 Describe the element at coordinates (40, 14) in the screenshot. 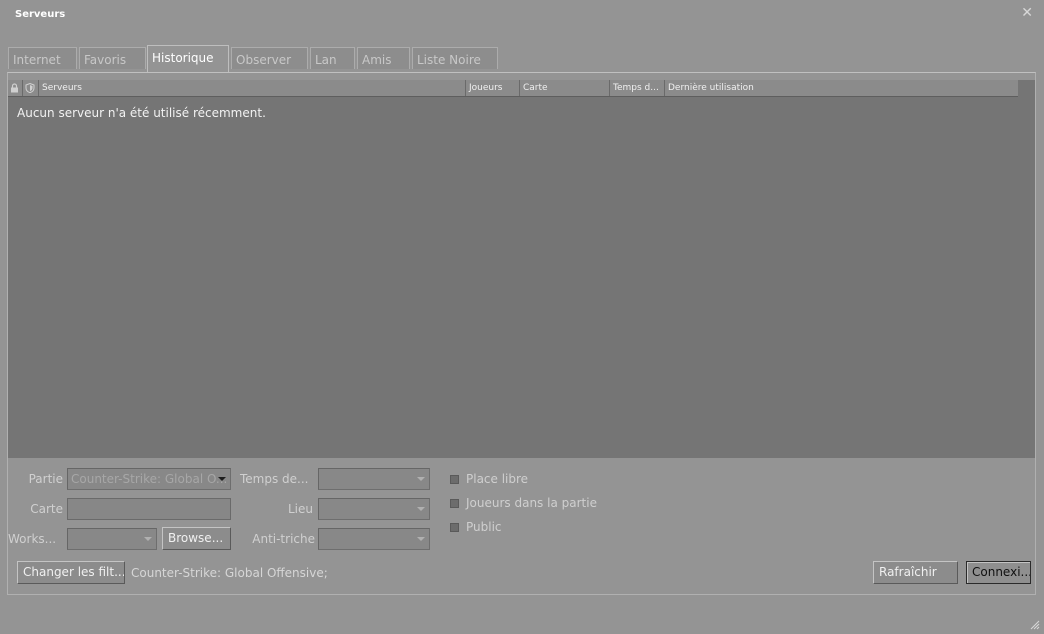

I see `window-title: Serveurs` at that location.